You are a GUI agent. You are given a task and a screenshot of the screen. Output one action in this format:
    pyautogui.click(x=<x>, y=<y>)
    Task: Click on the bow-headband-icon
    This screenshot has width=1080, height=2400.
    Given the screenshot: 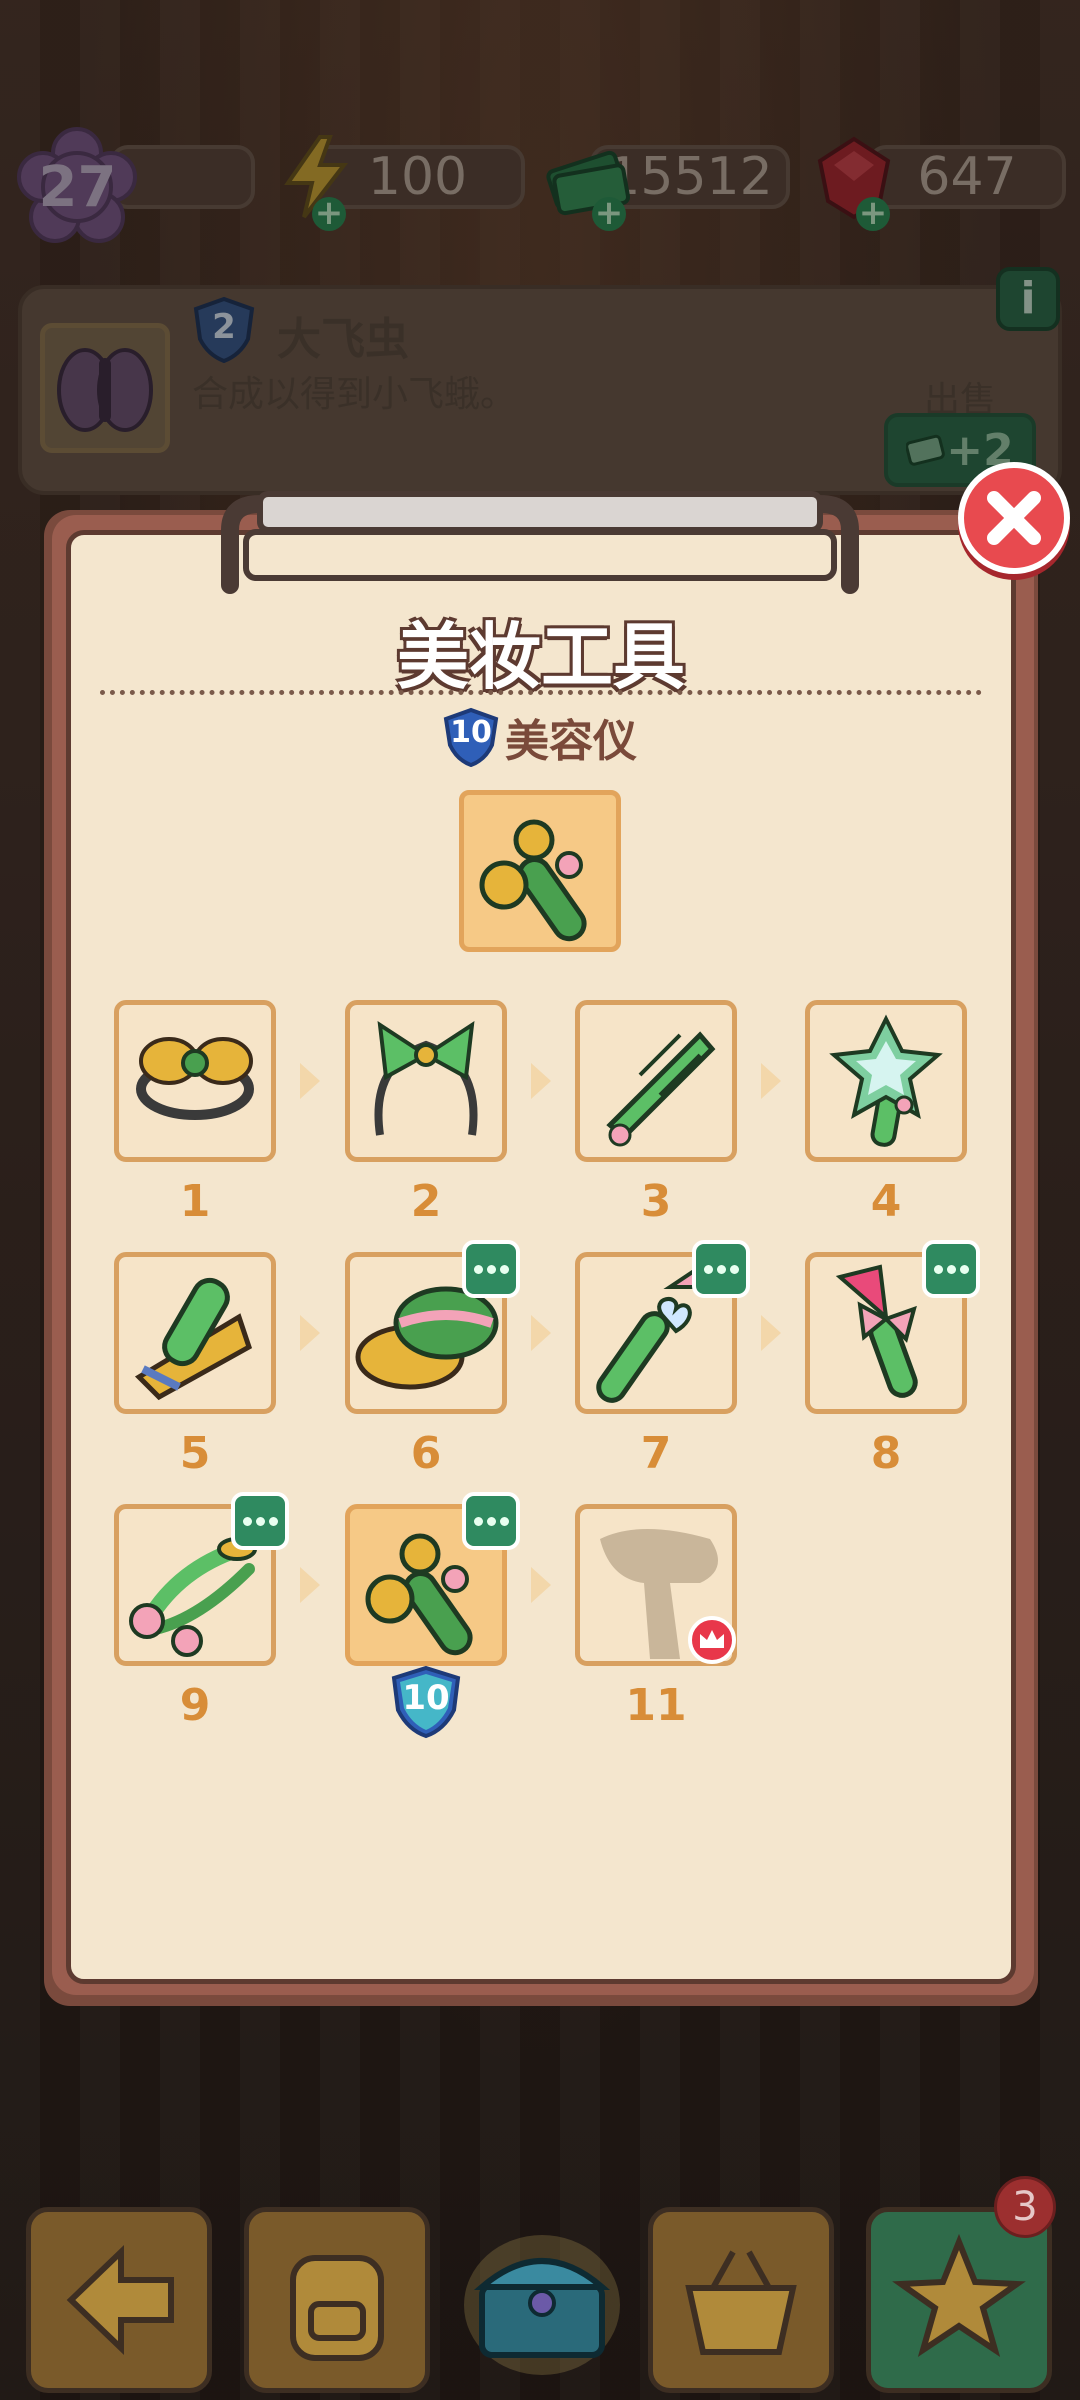 What is the action you would take?
    pyautogui.click(x=426, y=1078)
    